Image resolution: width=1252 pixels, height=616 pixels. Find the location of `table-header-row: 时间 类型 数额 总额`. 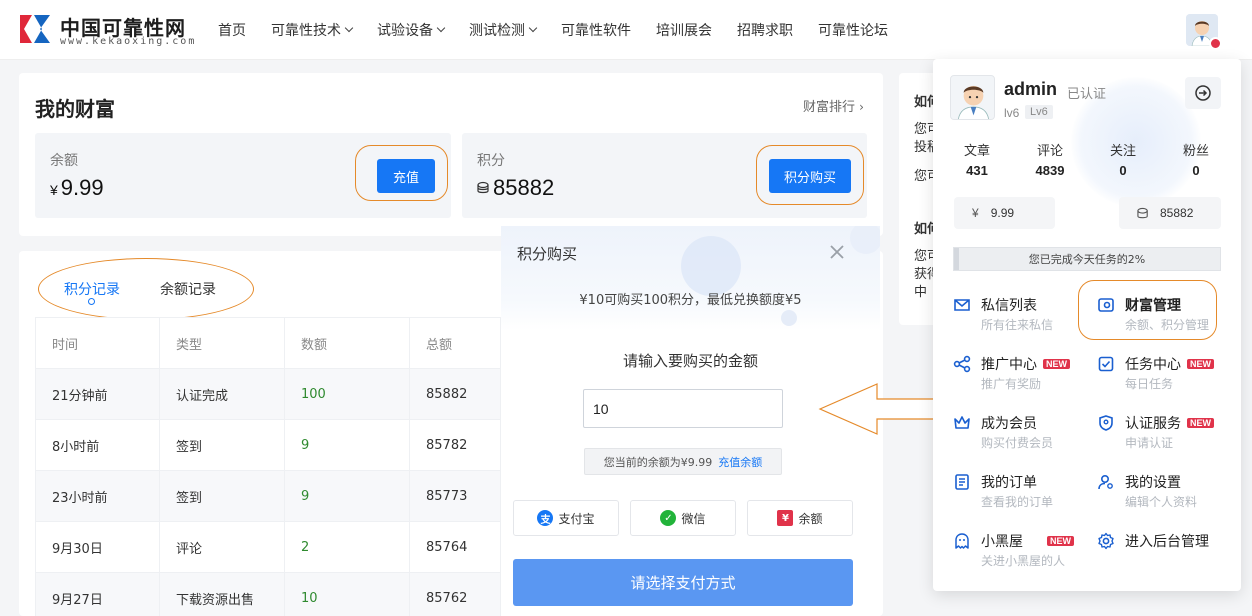

table-header-row: 时间 类型 数额 总额 is located at coordinates (268, 343).